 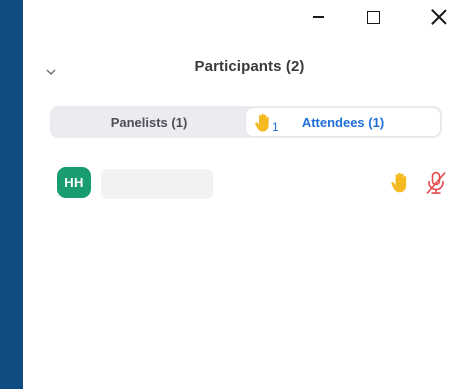 What do you see at coordinates (254, 184) in the screenshot?
I see `participant-row: HH` at bounding box center [254, 184].